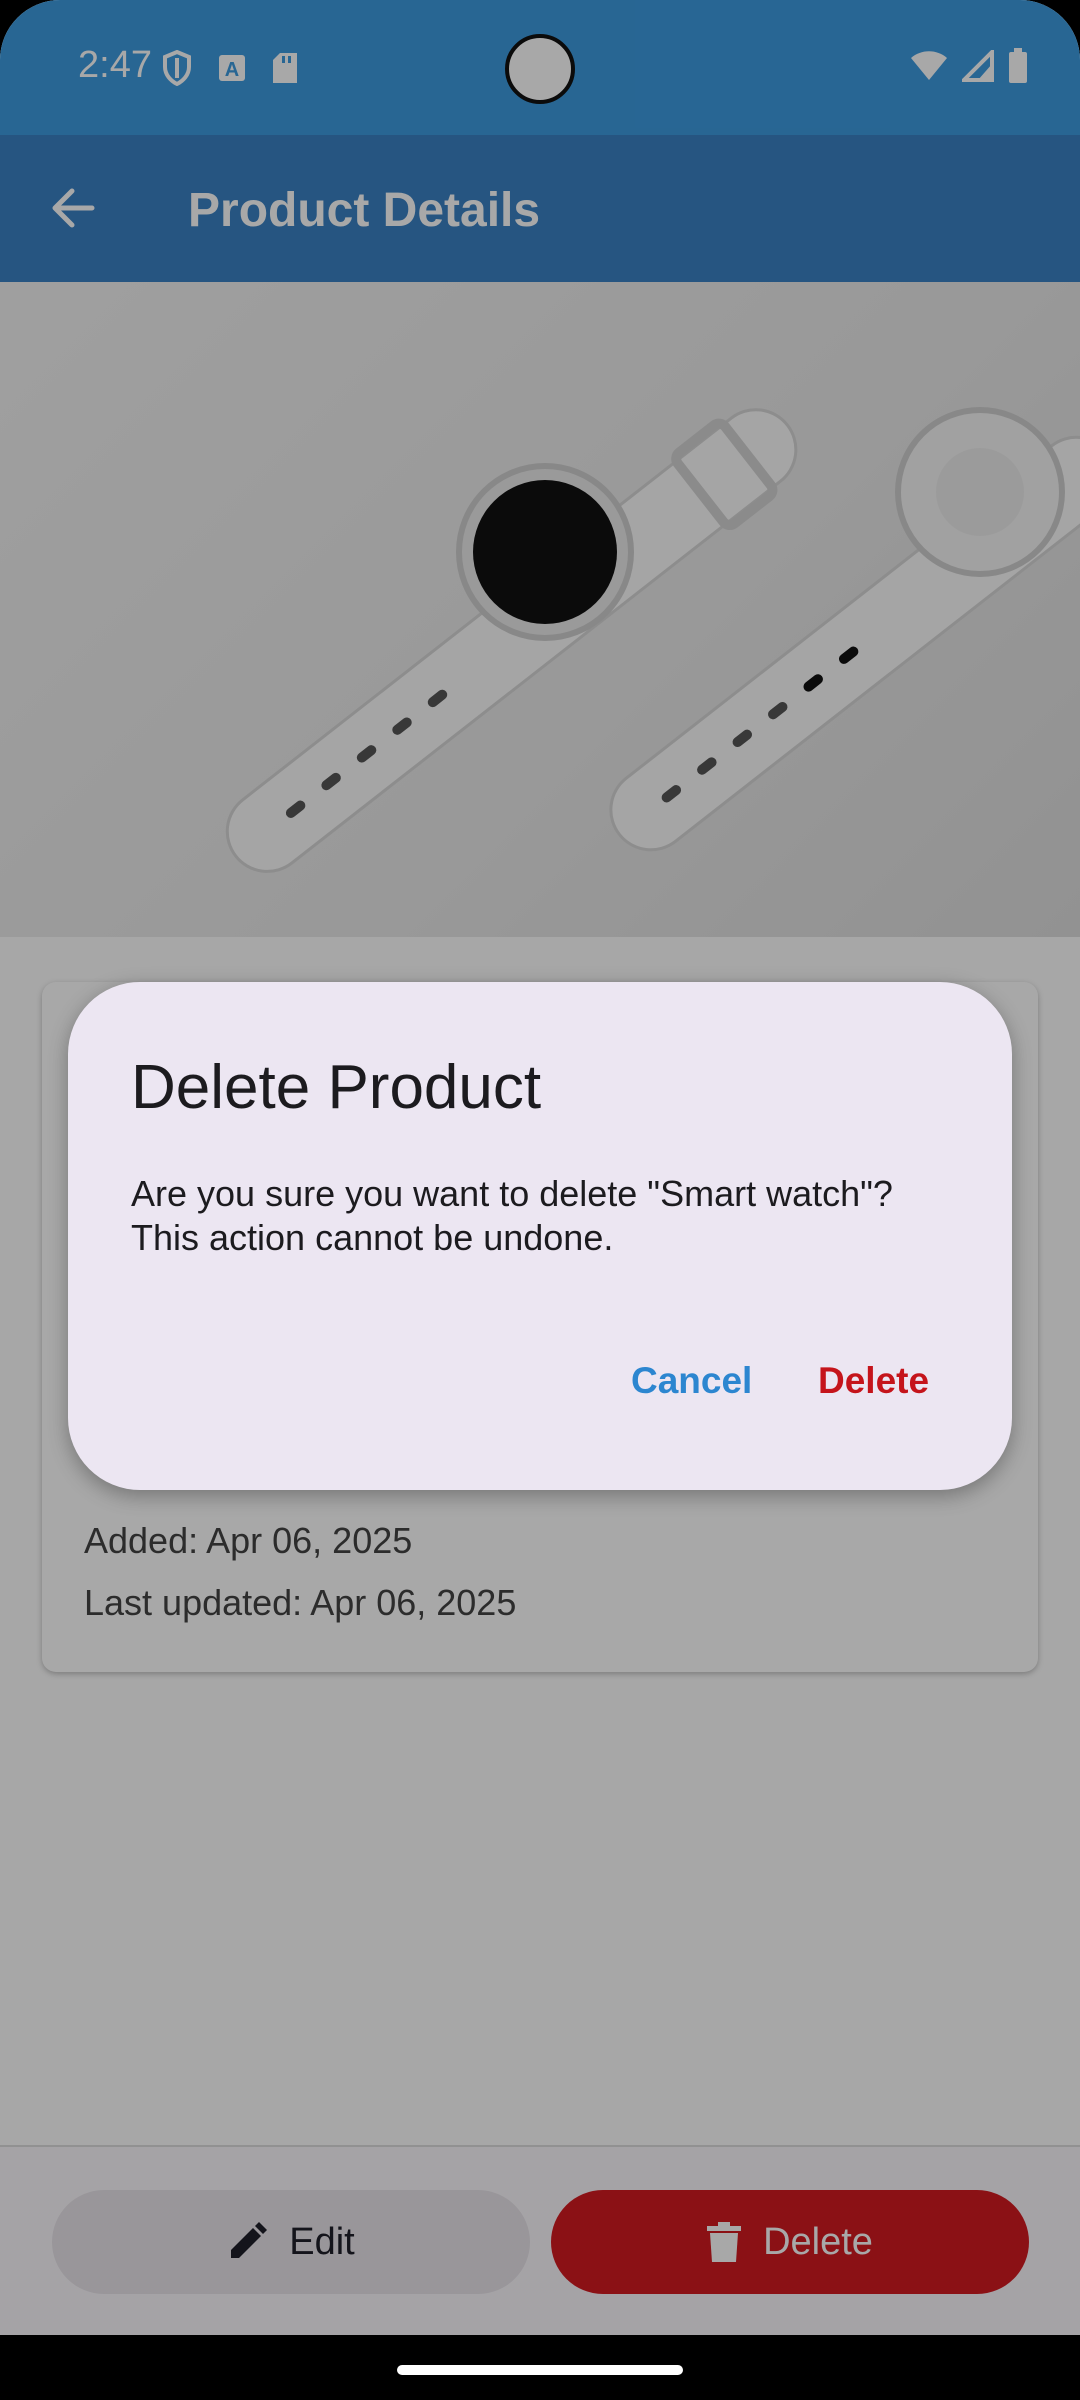  What do you see at coordinates (372, 1237) in the screenshot?
I see `dialog-message-line-2: This action cannot be undone.` at bounding box center [372, 1237].